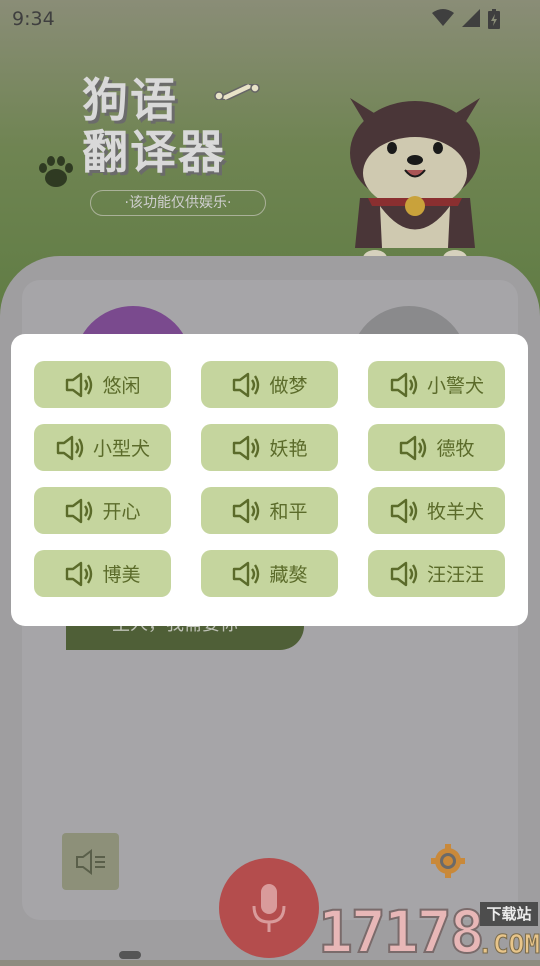 This screenshot has width=540, height=966. Describe the element at coordinates (288, 575) in the screenshot. I see `sound-label: 藏獒` at that location.